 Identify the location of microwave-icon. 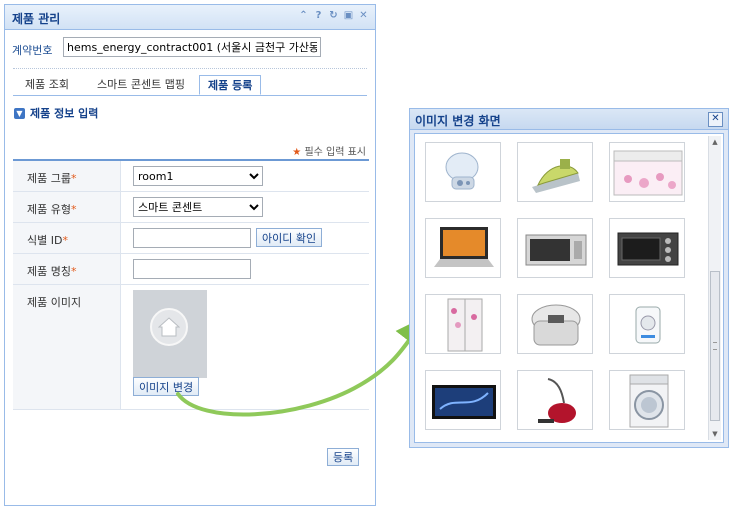
(556, 250).